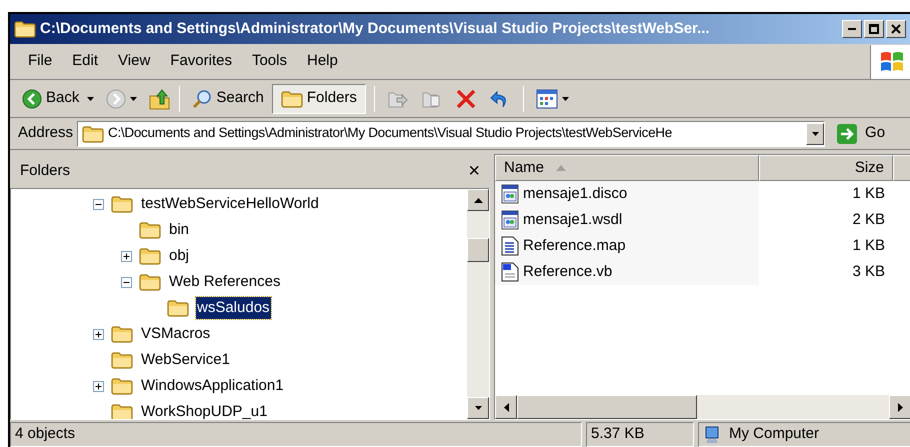 The width and height of the screenshot is (910, 447). Describe the element at coordinates (868, 272) in the screenshot. I see `file-size: 3 KB` at that location.